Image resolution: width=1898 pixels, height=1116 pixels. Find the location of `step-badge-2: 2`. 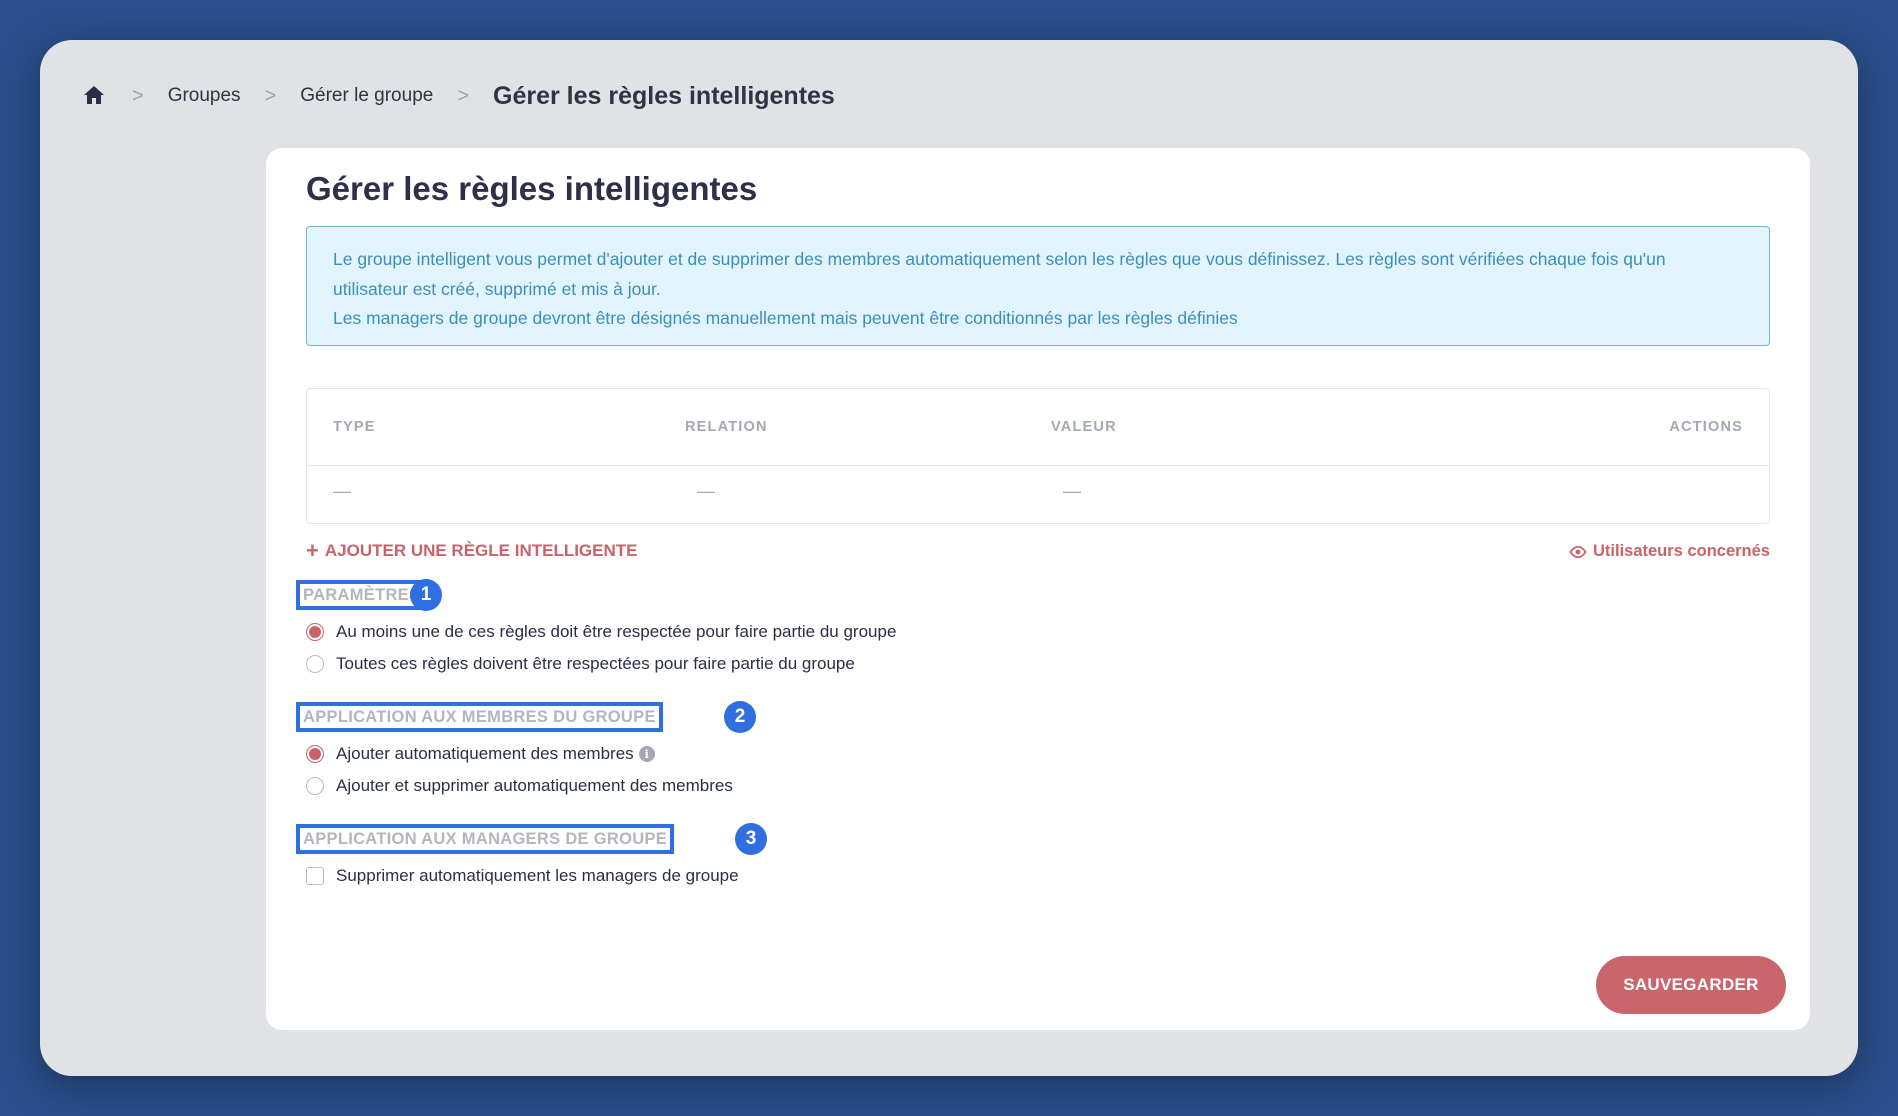

step-badge-2: 2 is located at coordinates (740, 717).